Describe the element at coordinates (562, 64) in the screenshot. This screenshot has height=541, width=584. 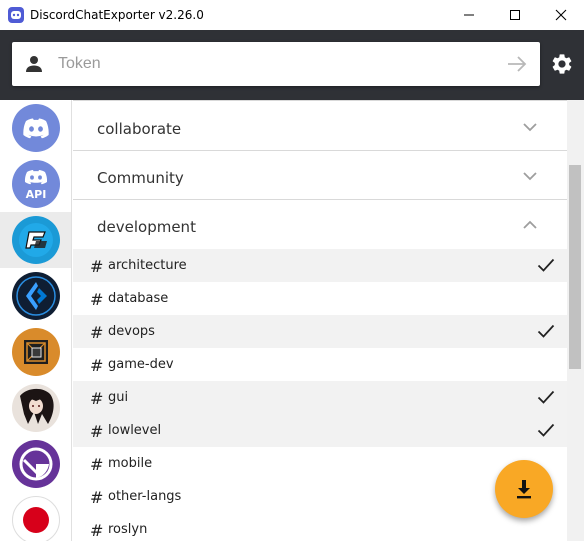
I see `gear-icon` at that location.